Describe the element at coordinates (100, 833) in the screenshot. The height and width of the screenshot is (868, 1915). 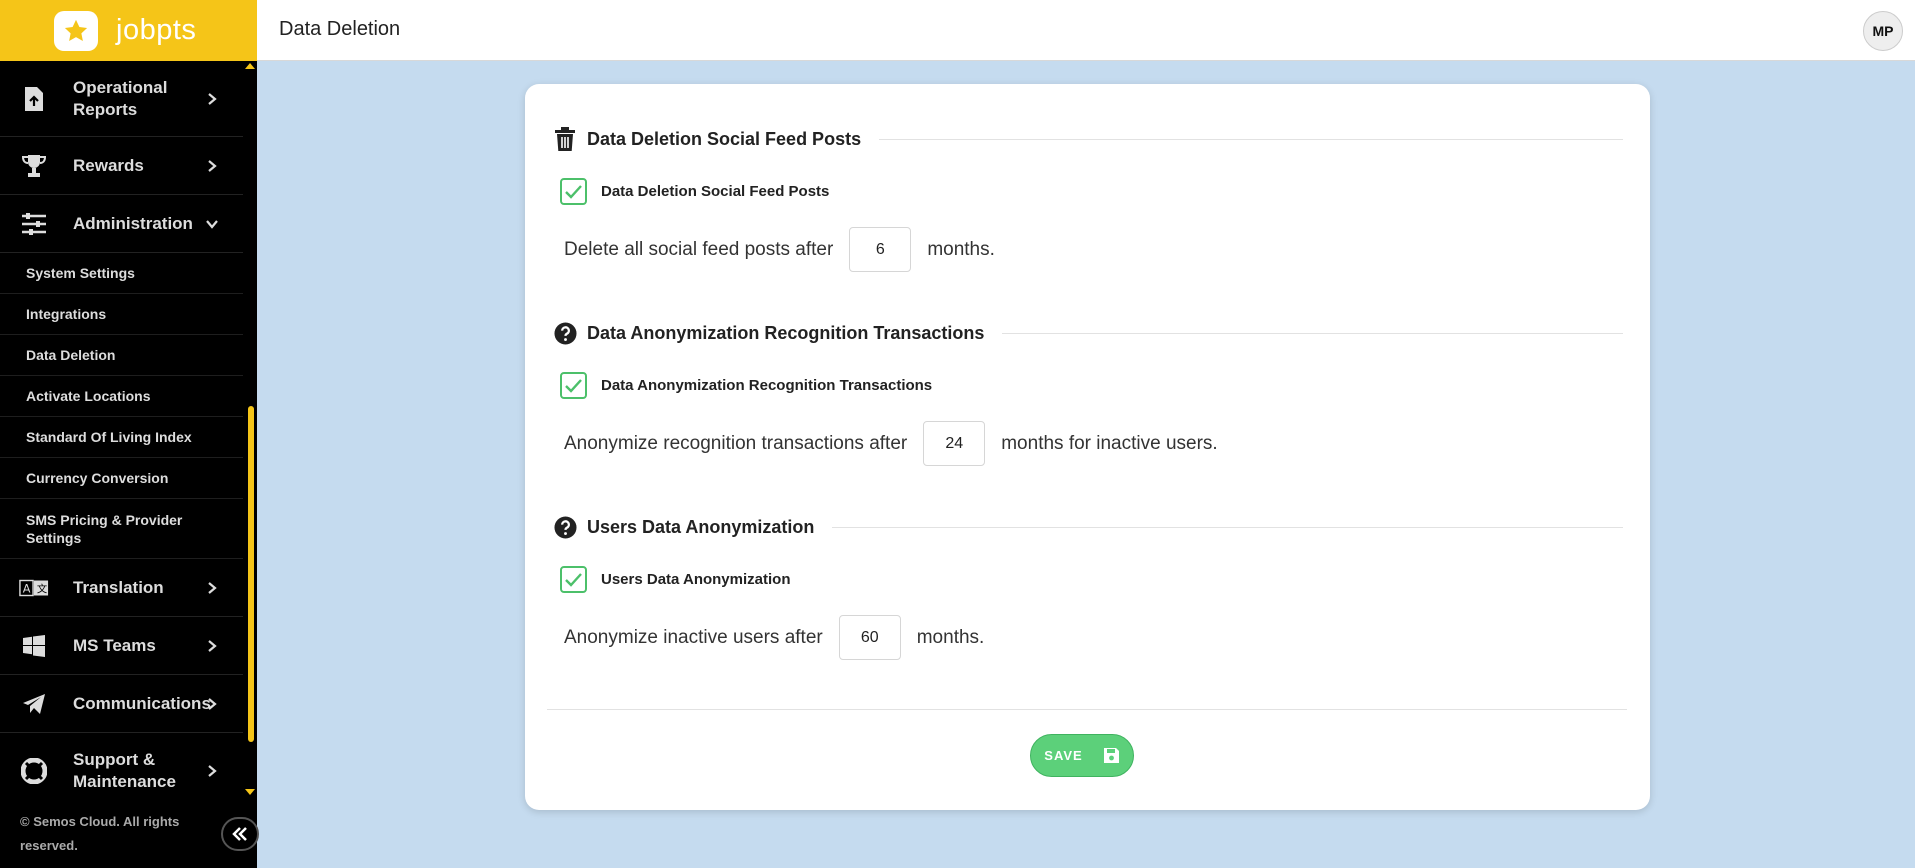
I see `copyright-footer: © Semos Cloud. All rights reserved.` at that location.